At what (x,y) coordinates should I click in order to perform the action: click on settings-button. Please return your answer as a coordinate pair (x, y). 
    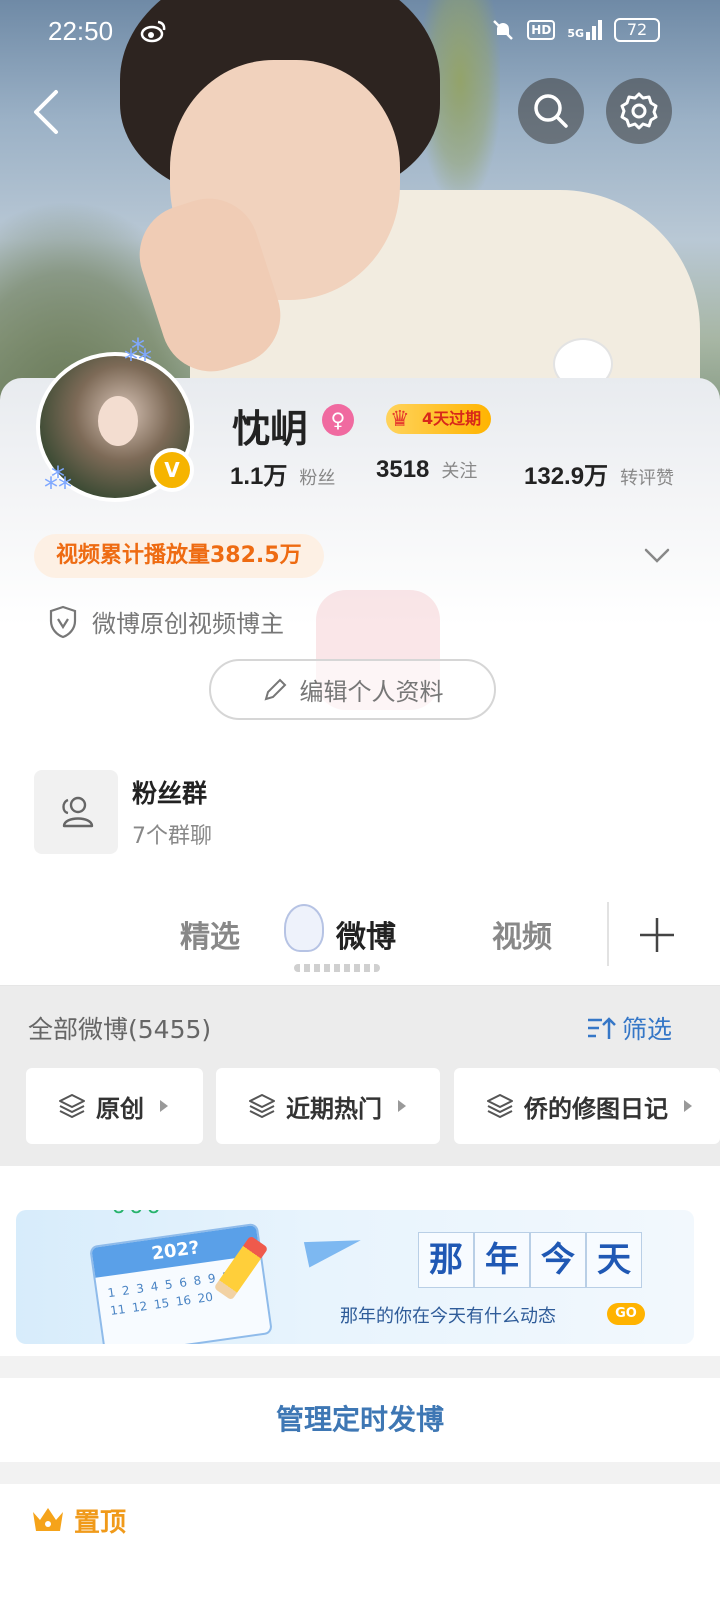
    Looking at the image, I should click on (639, 111).